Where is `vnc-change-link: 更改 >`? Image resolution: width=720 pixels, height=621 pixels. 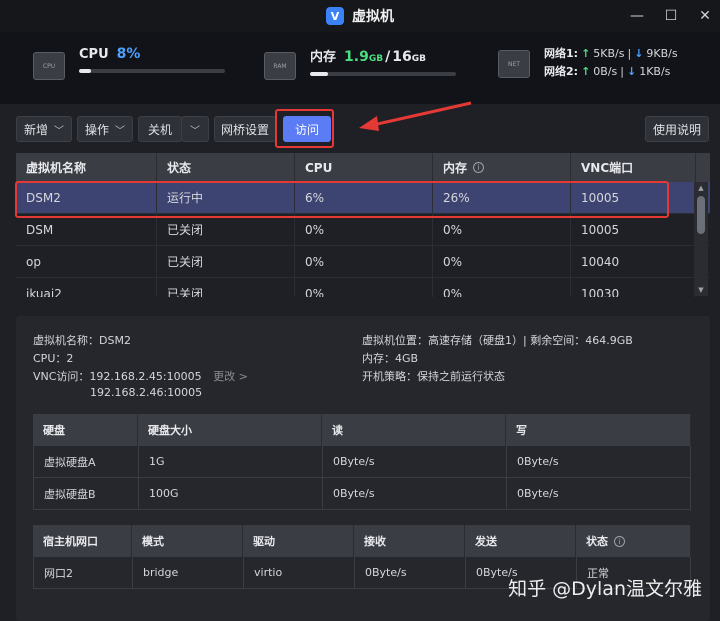 vnc-change-link: 更改 > is located at coordinates (230, 376).